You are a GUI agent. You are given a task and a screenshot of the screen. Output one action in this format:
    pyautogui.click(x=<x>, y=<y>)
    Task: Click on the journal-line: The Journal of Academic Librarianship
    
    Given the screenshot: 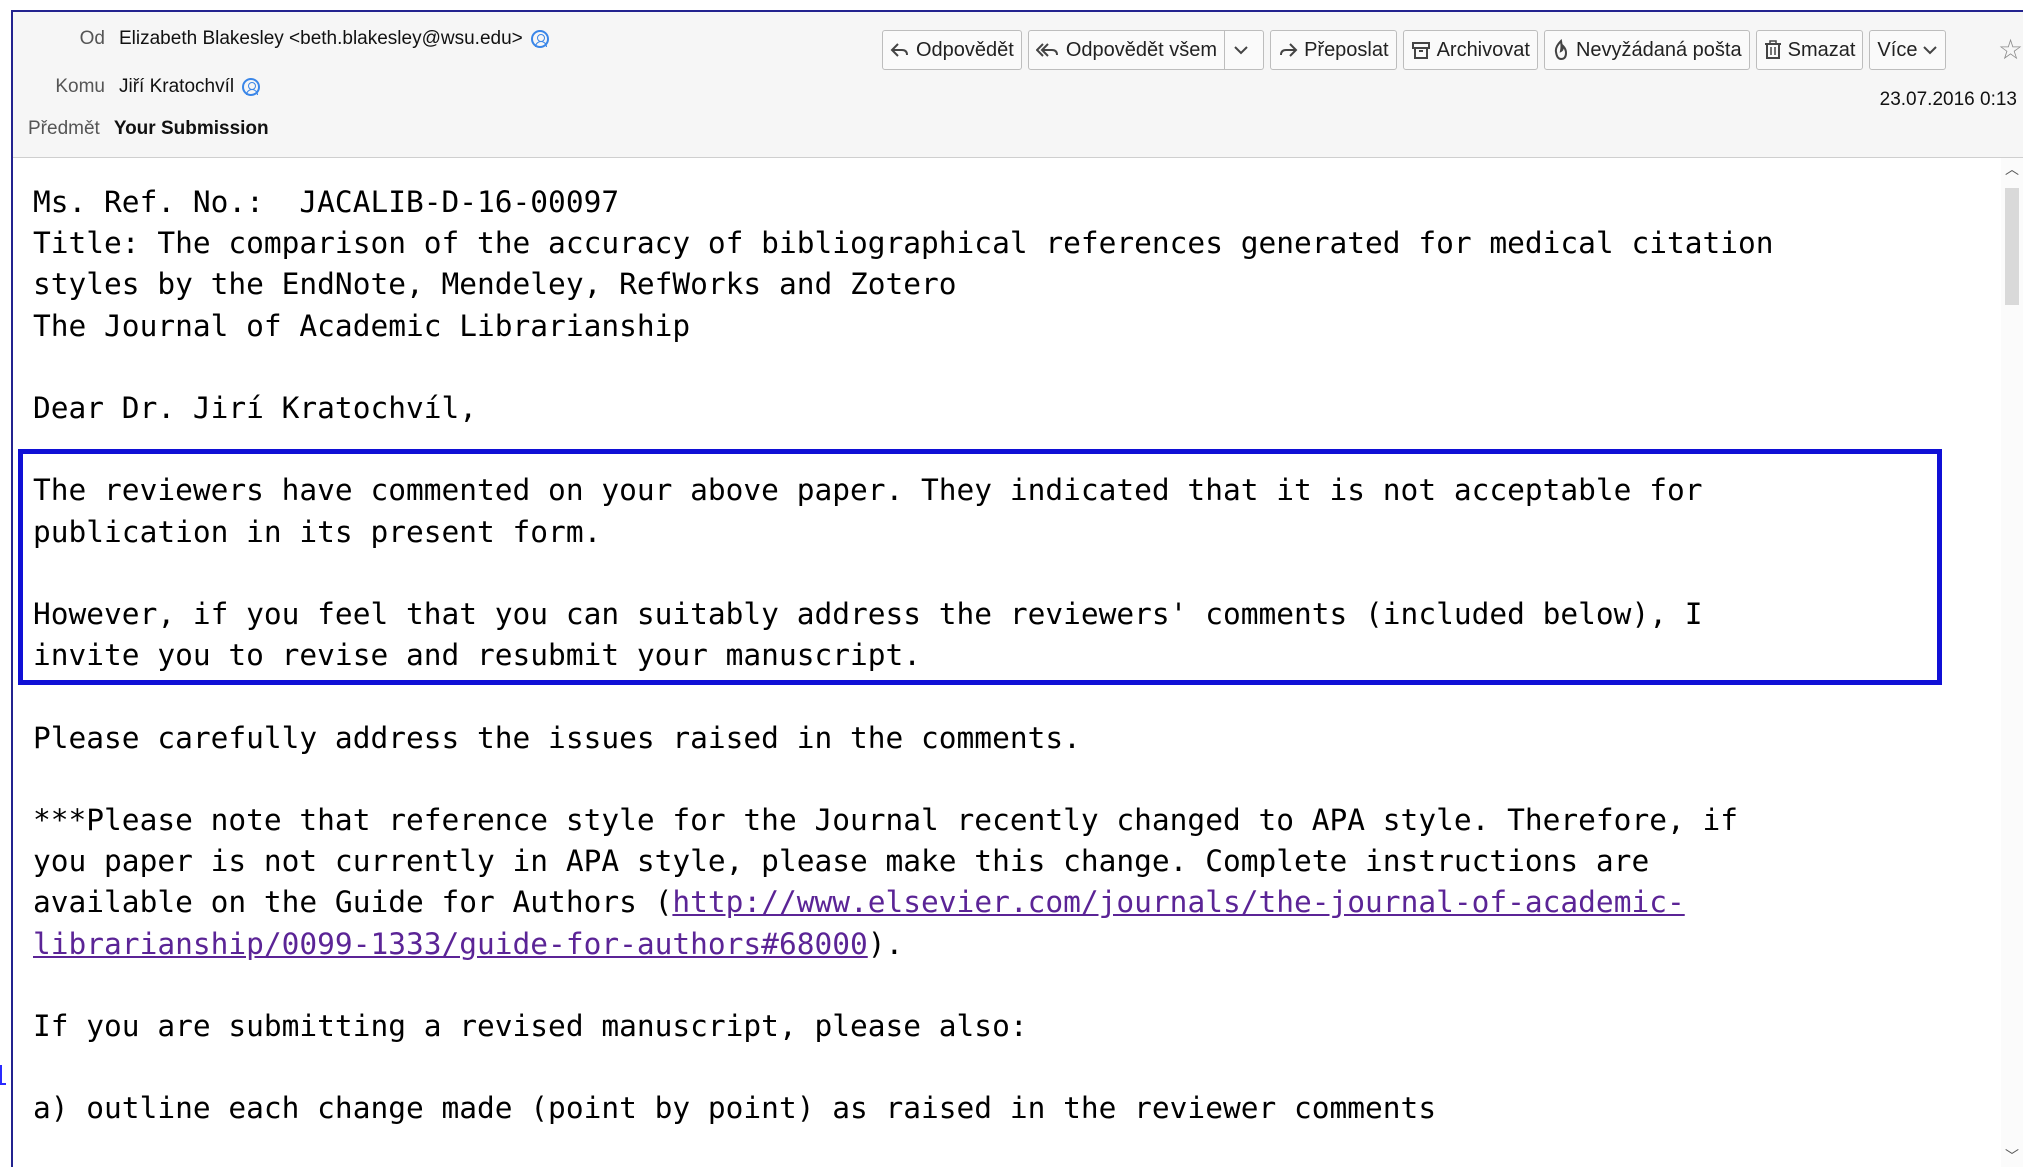 What is the action you would take?
    pyautogui.click(x=362, y=325)
    